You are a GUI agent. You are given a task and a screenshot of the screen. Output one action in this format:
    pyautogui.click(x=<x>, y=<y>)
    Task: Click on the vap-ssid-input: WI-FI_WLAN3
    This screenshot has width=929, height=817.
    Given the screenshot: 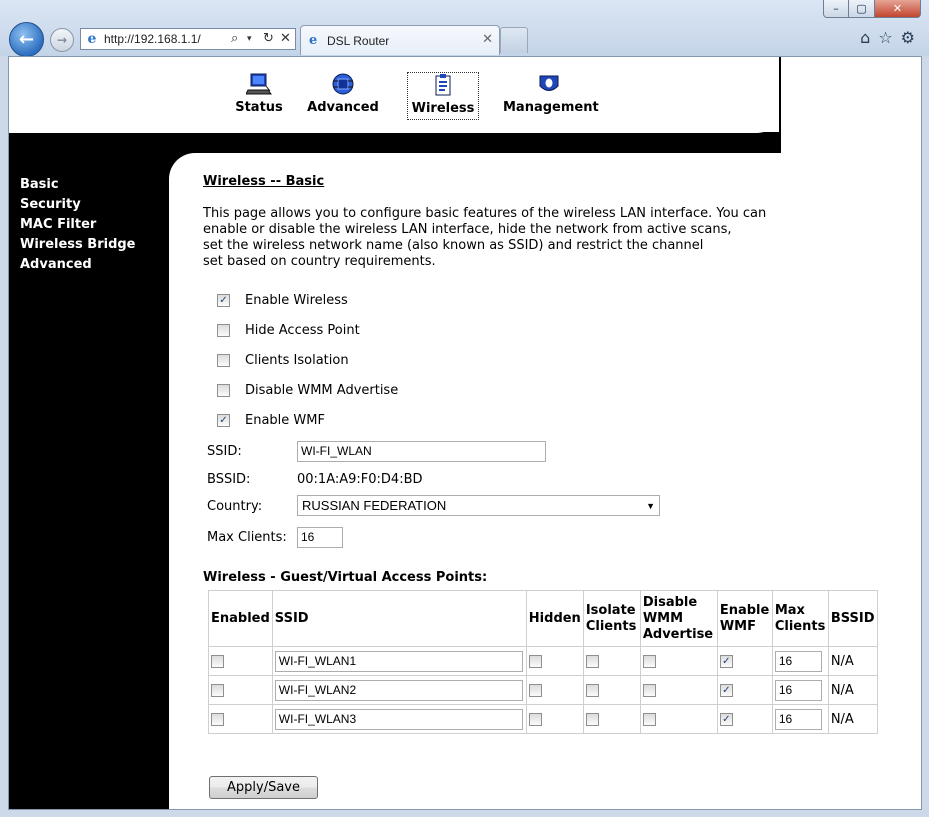 What is the action you would take?
    pyautogui.click(x=398, y=719)
    